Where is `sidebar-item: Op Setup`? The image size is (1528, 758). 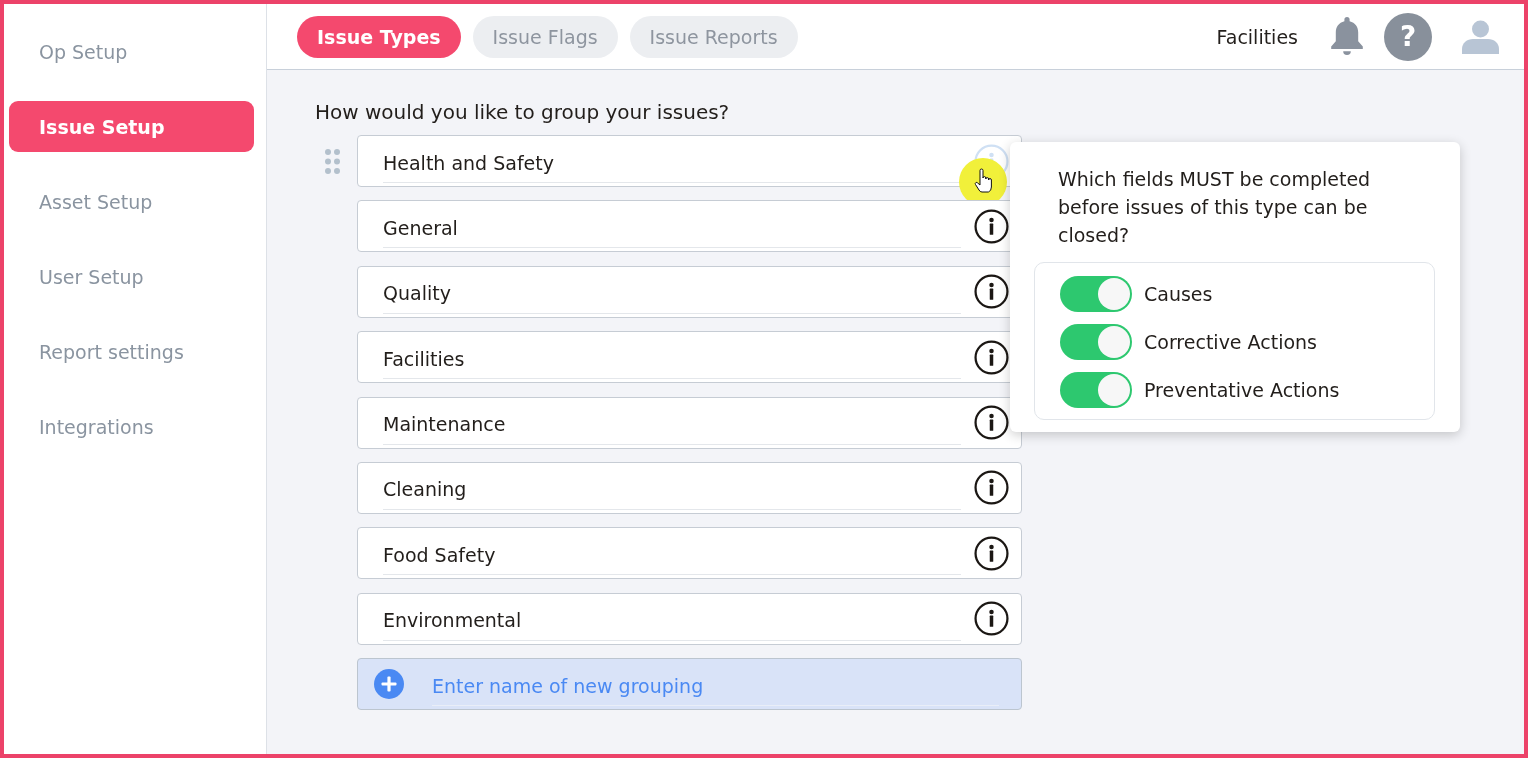 sidebar-item: Op Setup is located at coordinates (131, 51).